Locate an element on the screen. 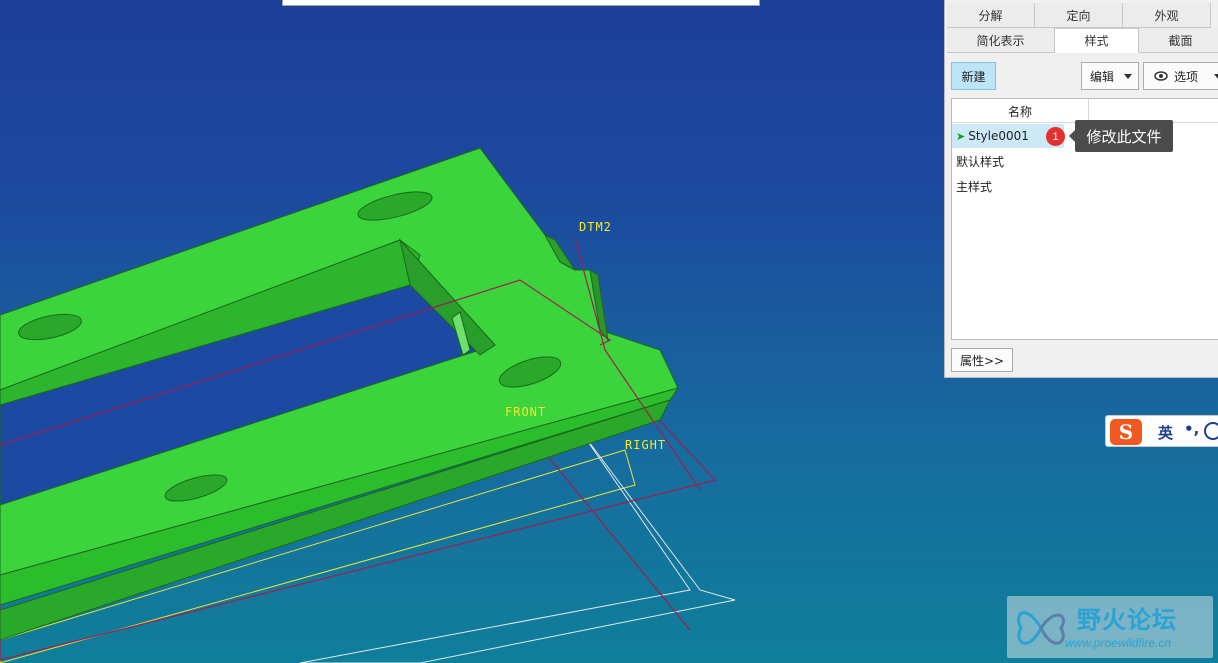  tab-row-2: 简化表示 样式 截面 is located at coordinates (1082, 40).